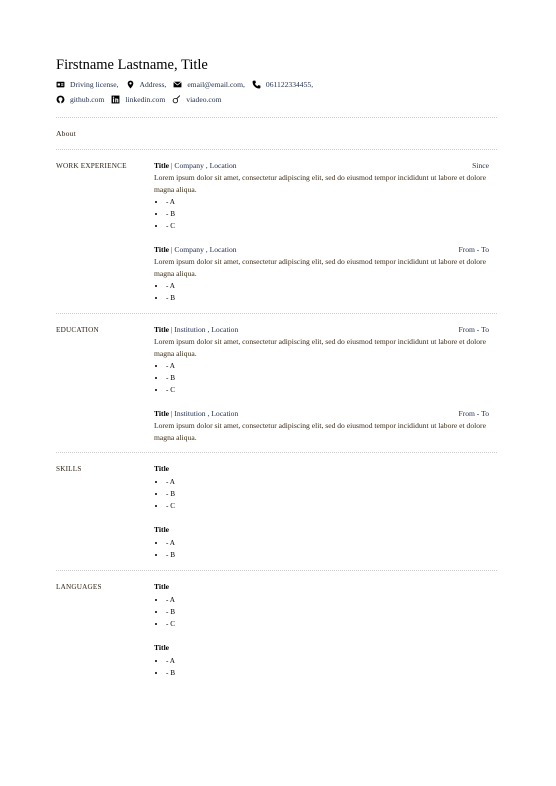  Describe the element at coordinates (177, 84) in the screenshot. I see `envelope-icon` at that location.